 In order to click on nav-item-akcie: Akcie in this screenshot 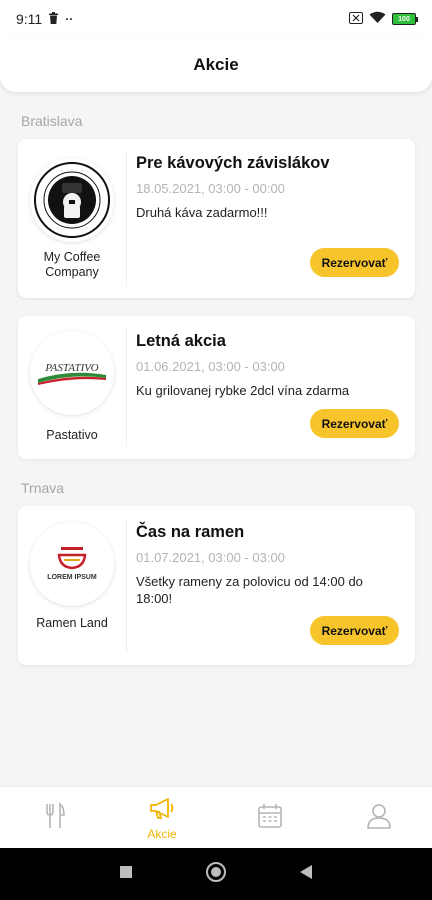, I will do `click(162, 818)`.